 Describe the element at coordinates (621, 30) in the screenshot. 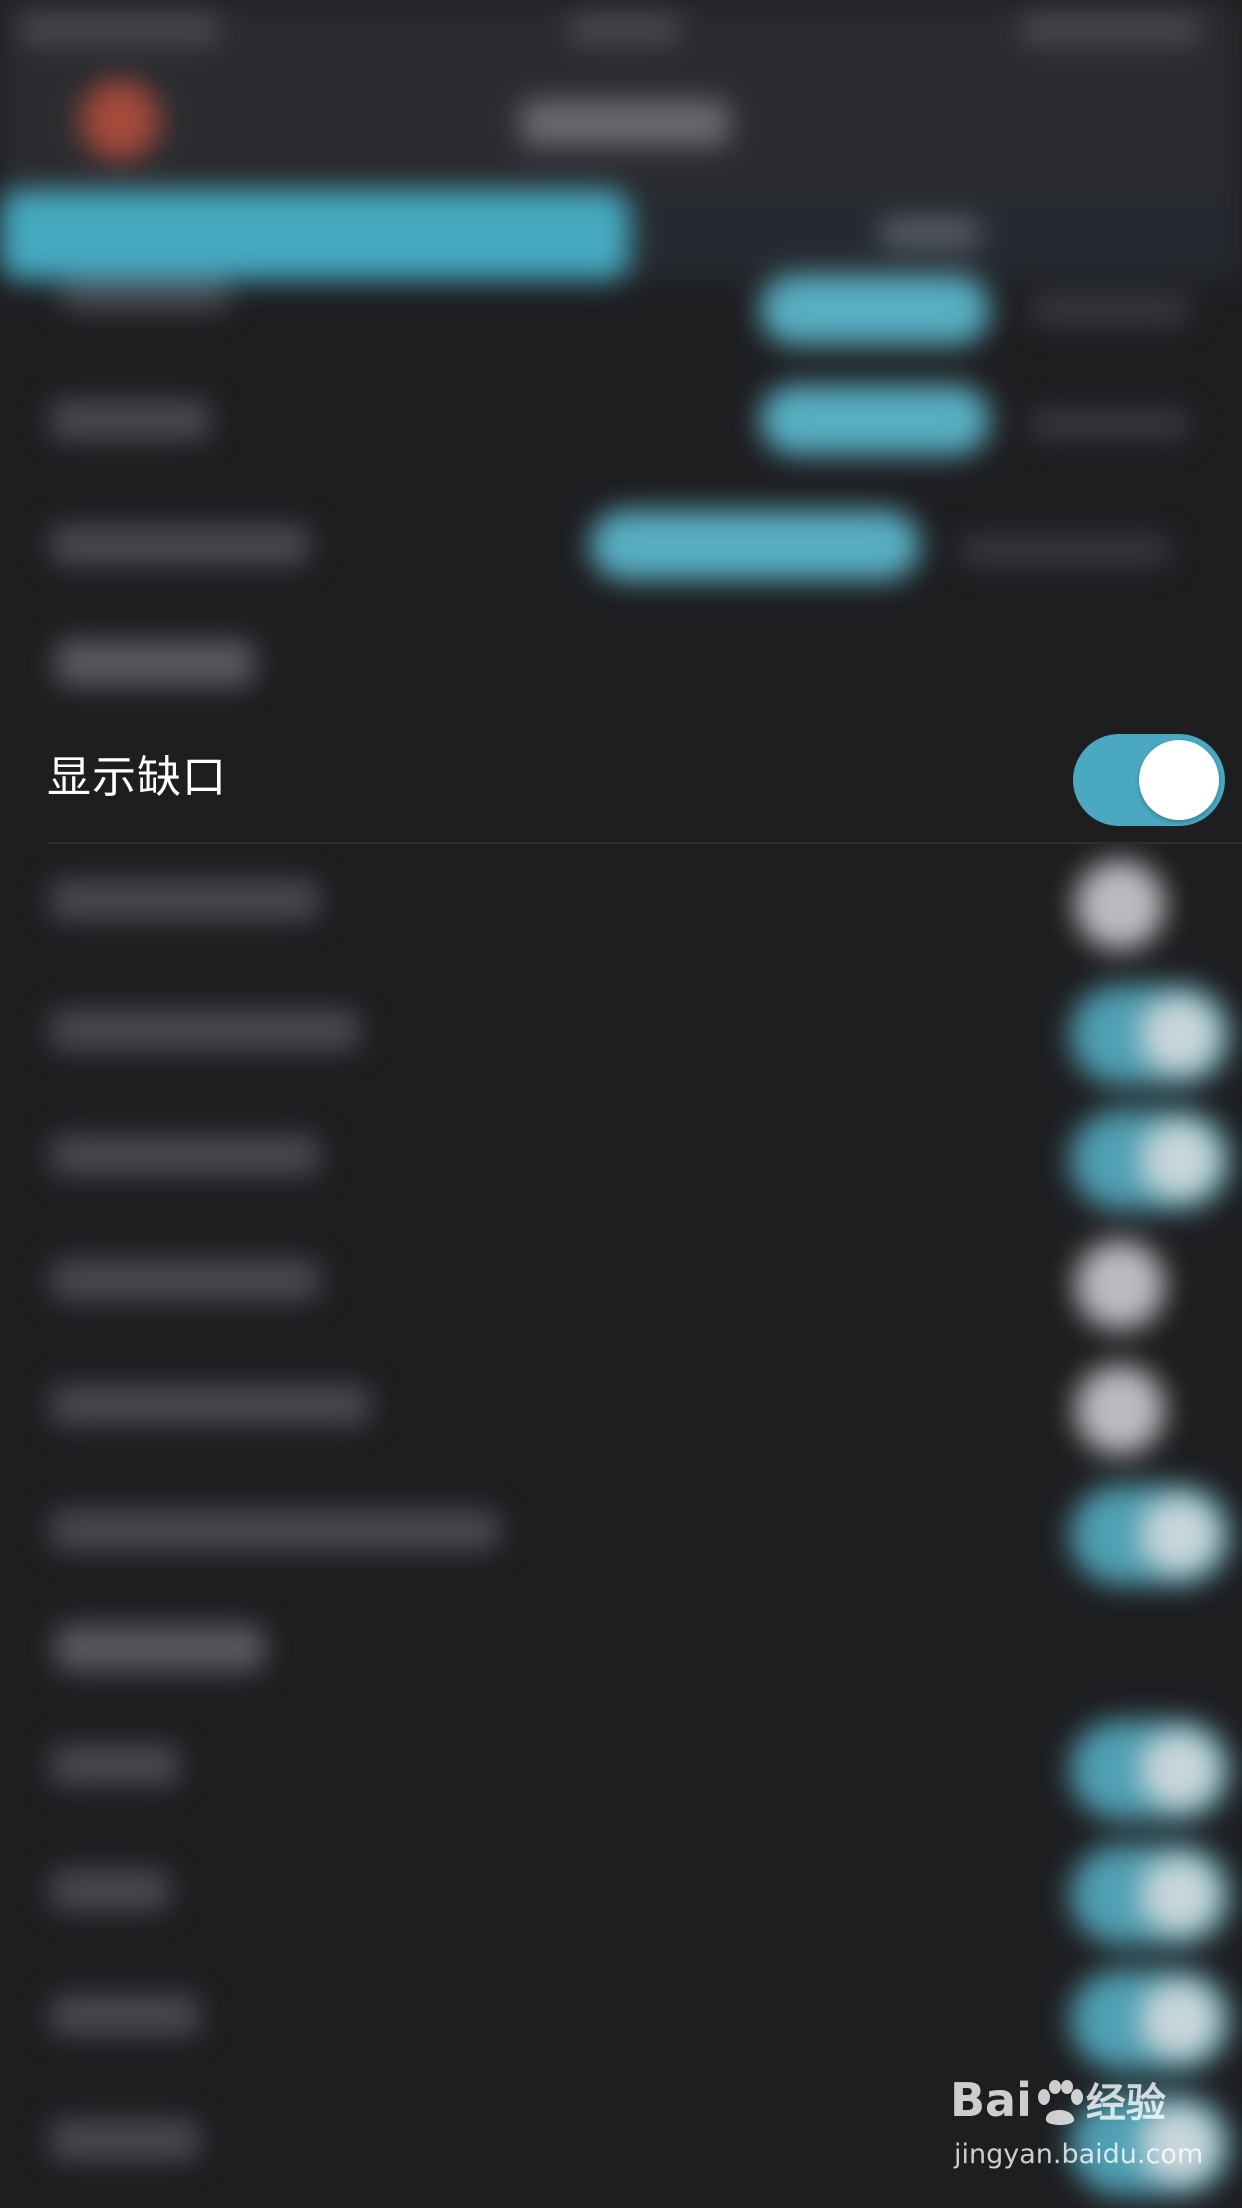

I see `status-bar` at that location.